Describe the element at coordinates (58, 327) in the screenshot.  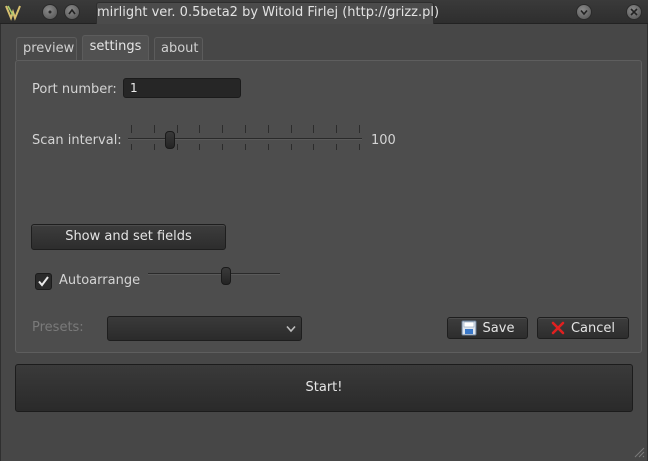
I see `presets-label: Presets:` at that location.